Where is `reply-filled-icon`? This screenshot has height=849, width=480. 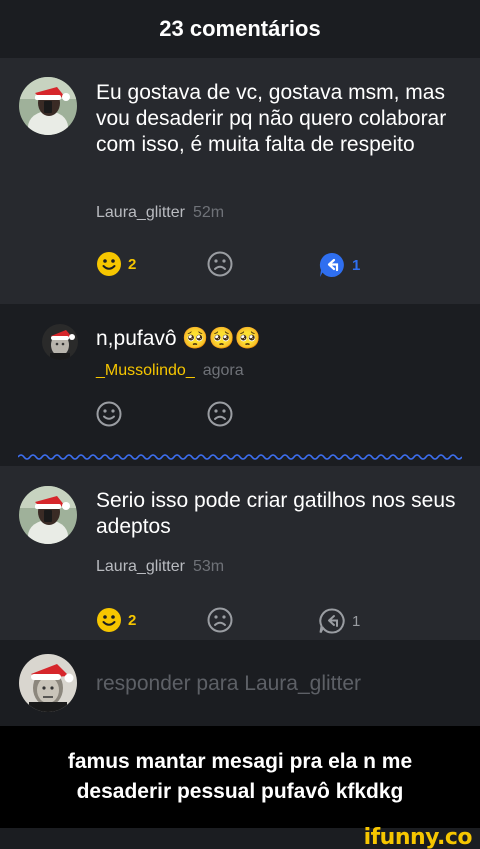
reply-filled-icon is located at coordinates (331, 264).